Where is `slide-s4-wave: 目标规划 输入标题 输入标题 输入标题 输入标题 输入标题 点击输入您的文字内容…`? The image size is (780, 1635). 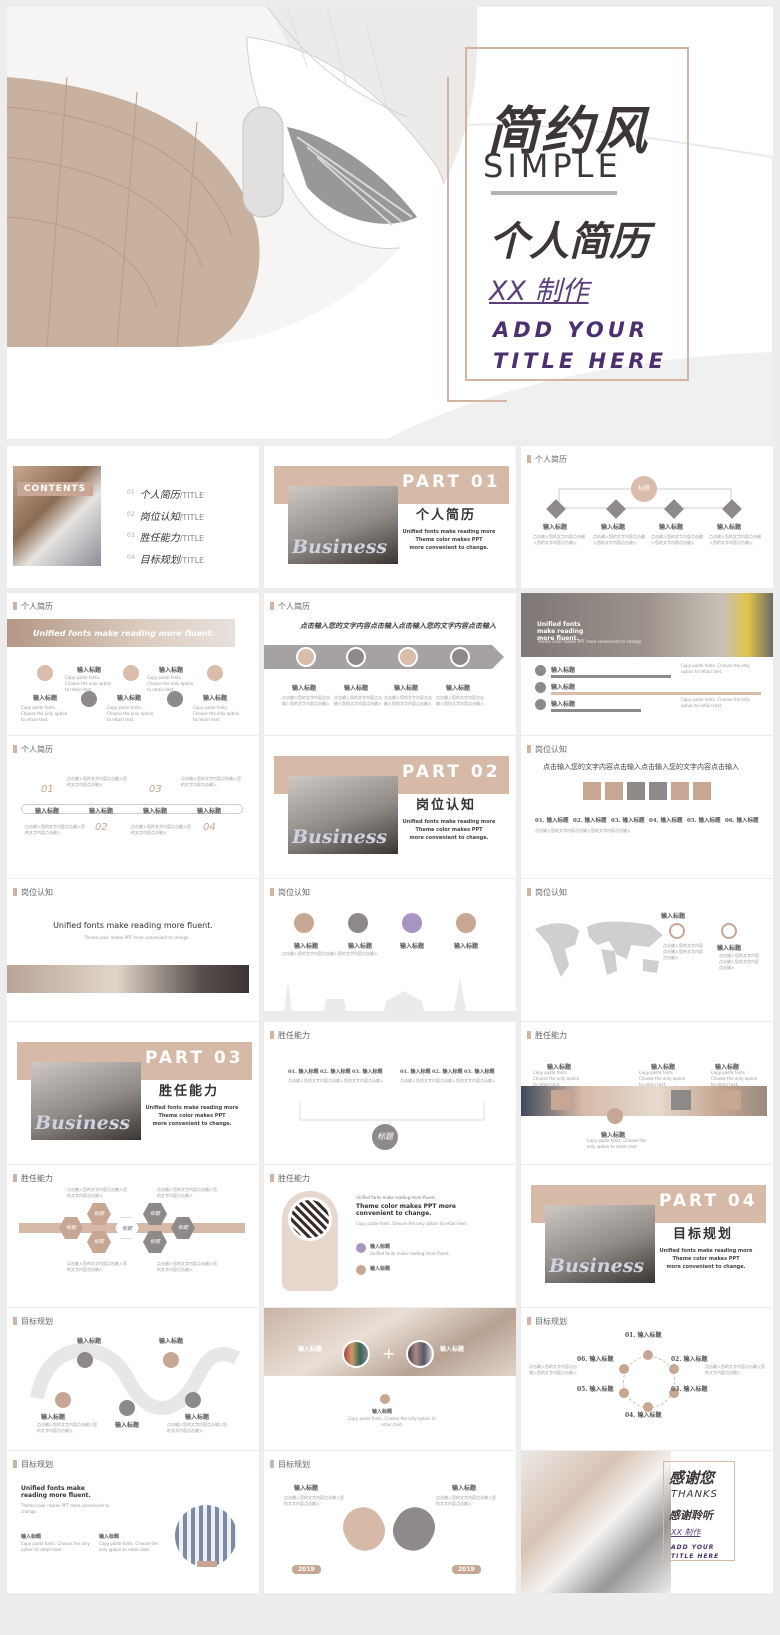
slide-s4-wave: 目标规划 输入标题 输入标题 输入标题 输入标题 输入标题 点击输入您的文字内容… is located at coordinates (133, 1379).